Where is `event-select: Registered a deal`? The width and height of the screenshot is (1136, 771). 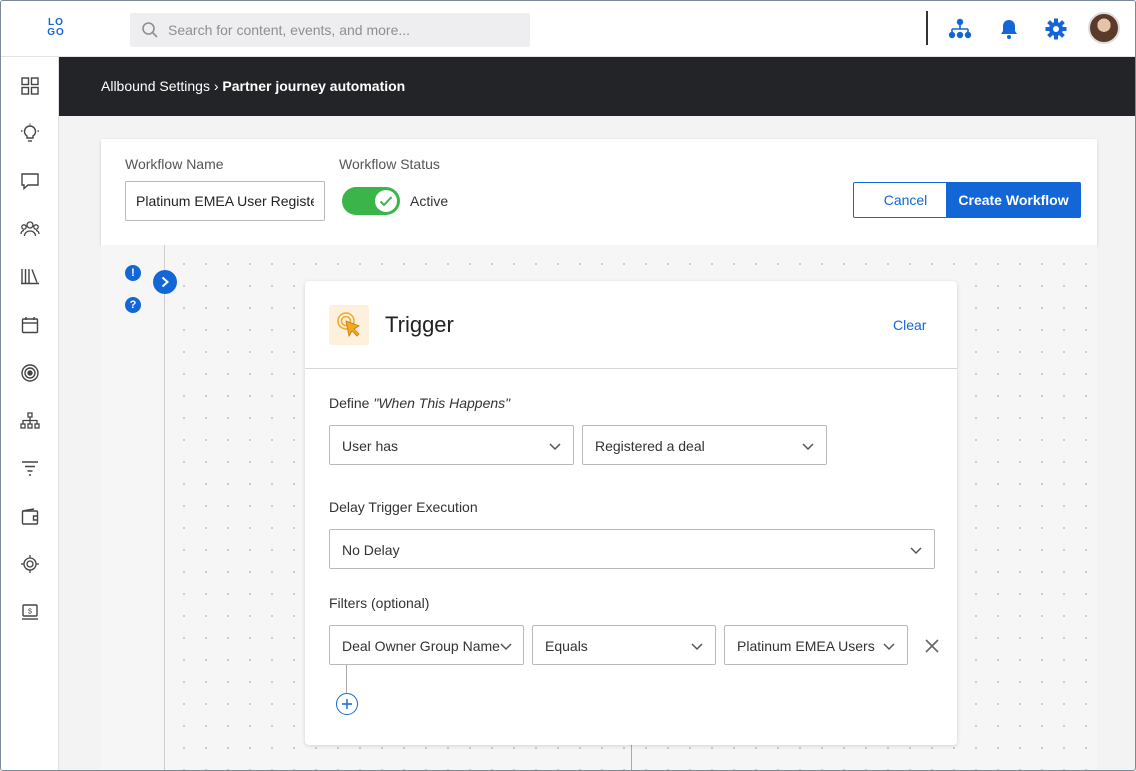
event-select: Registered a deal is located at coordinates (704, 445).